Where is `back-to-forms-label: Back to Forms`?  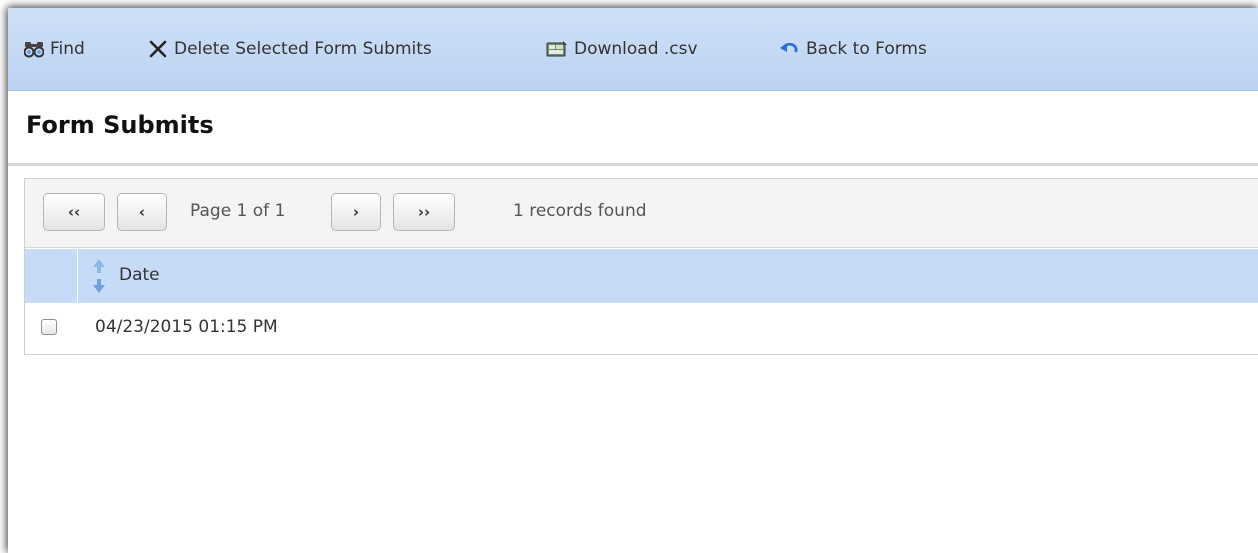 back-to-forms-label: Back to Forms is located at coordinates (866, 49).